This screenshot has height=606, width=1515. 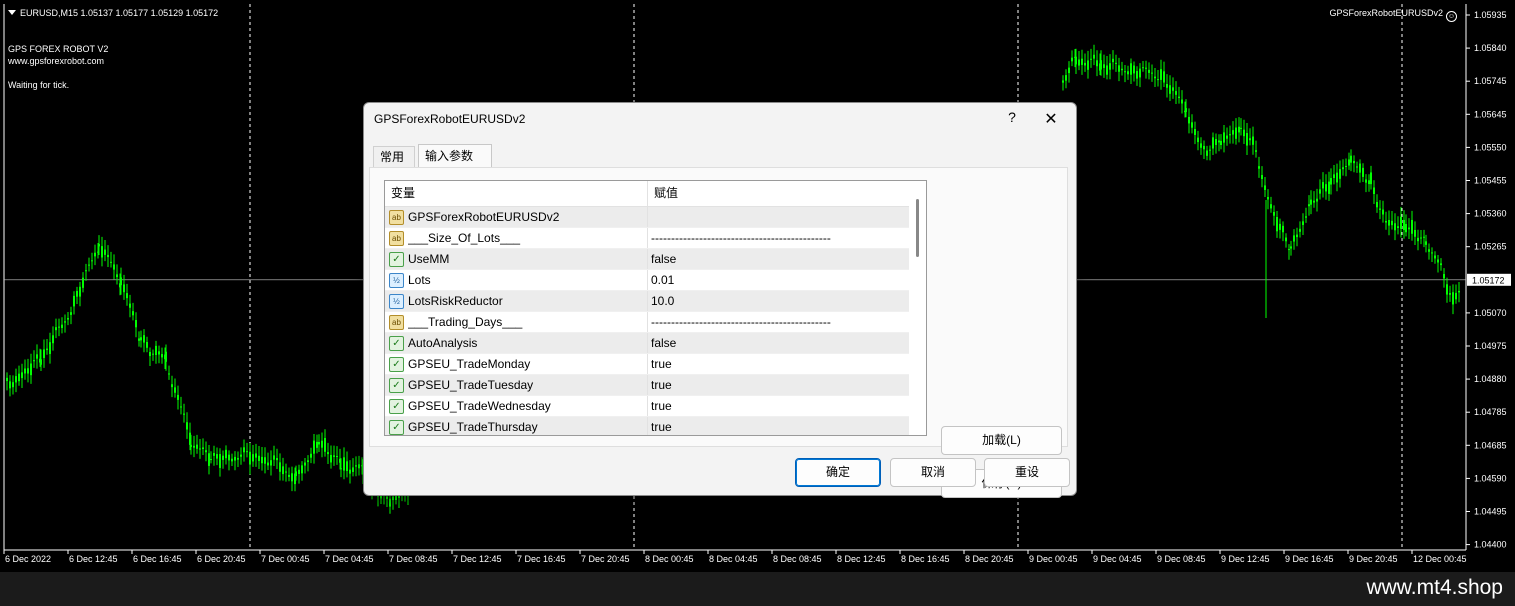 What do you see at coordinates (1490, 81) in the screenshot?
I see `price-tick-label: 1.05745` at bounding box center [1490, 81].